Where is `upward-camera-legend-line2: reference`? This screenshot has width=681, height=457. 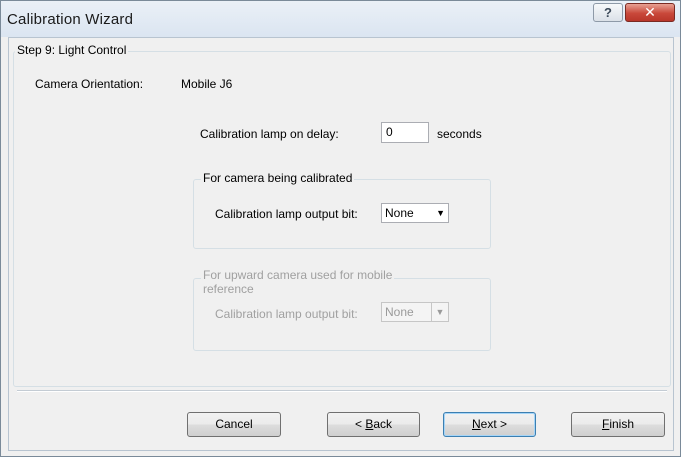 upward-camera-legend-line2: reference is located at coordinates (228, 289).